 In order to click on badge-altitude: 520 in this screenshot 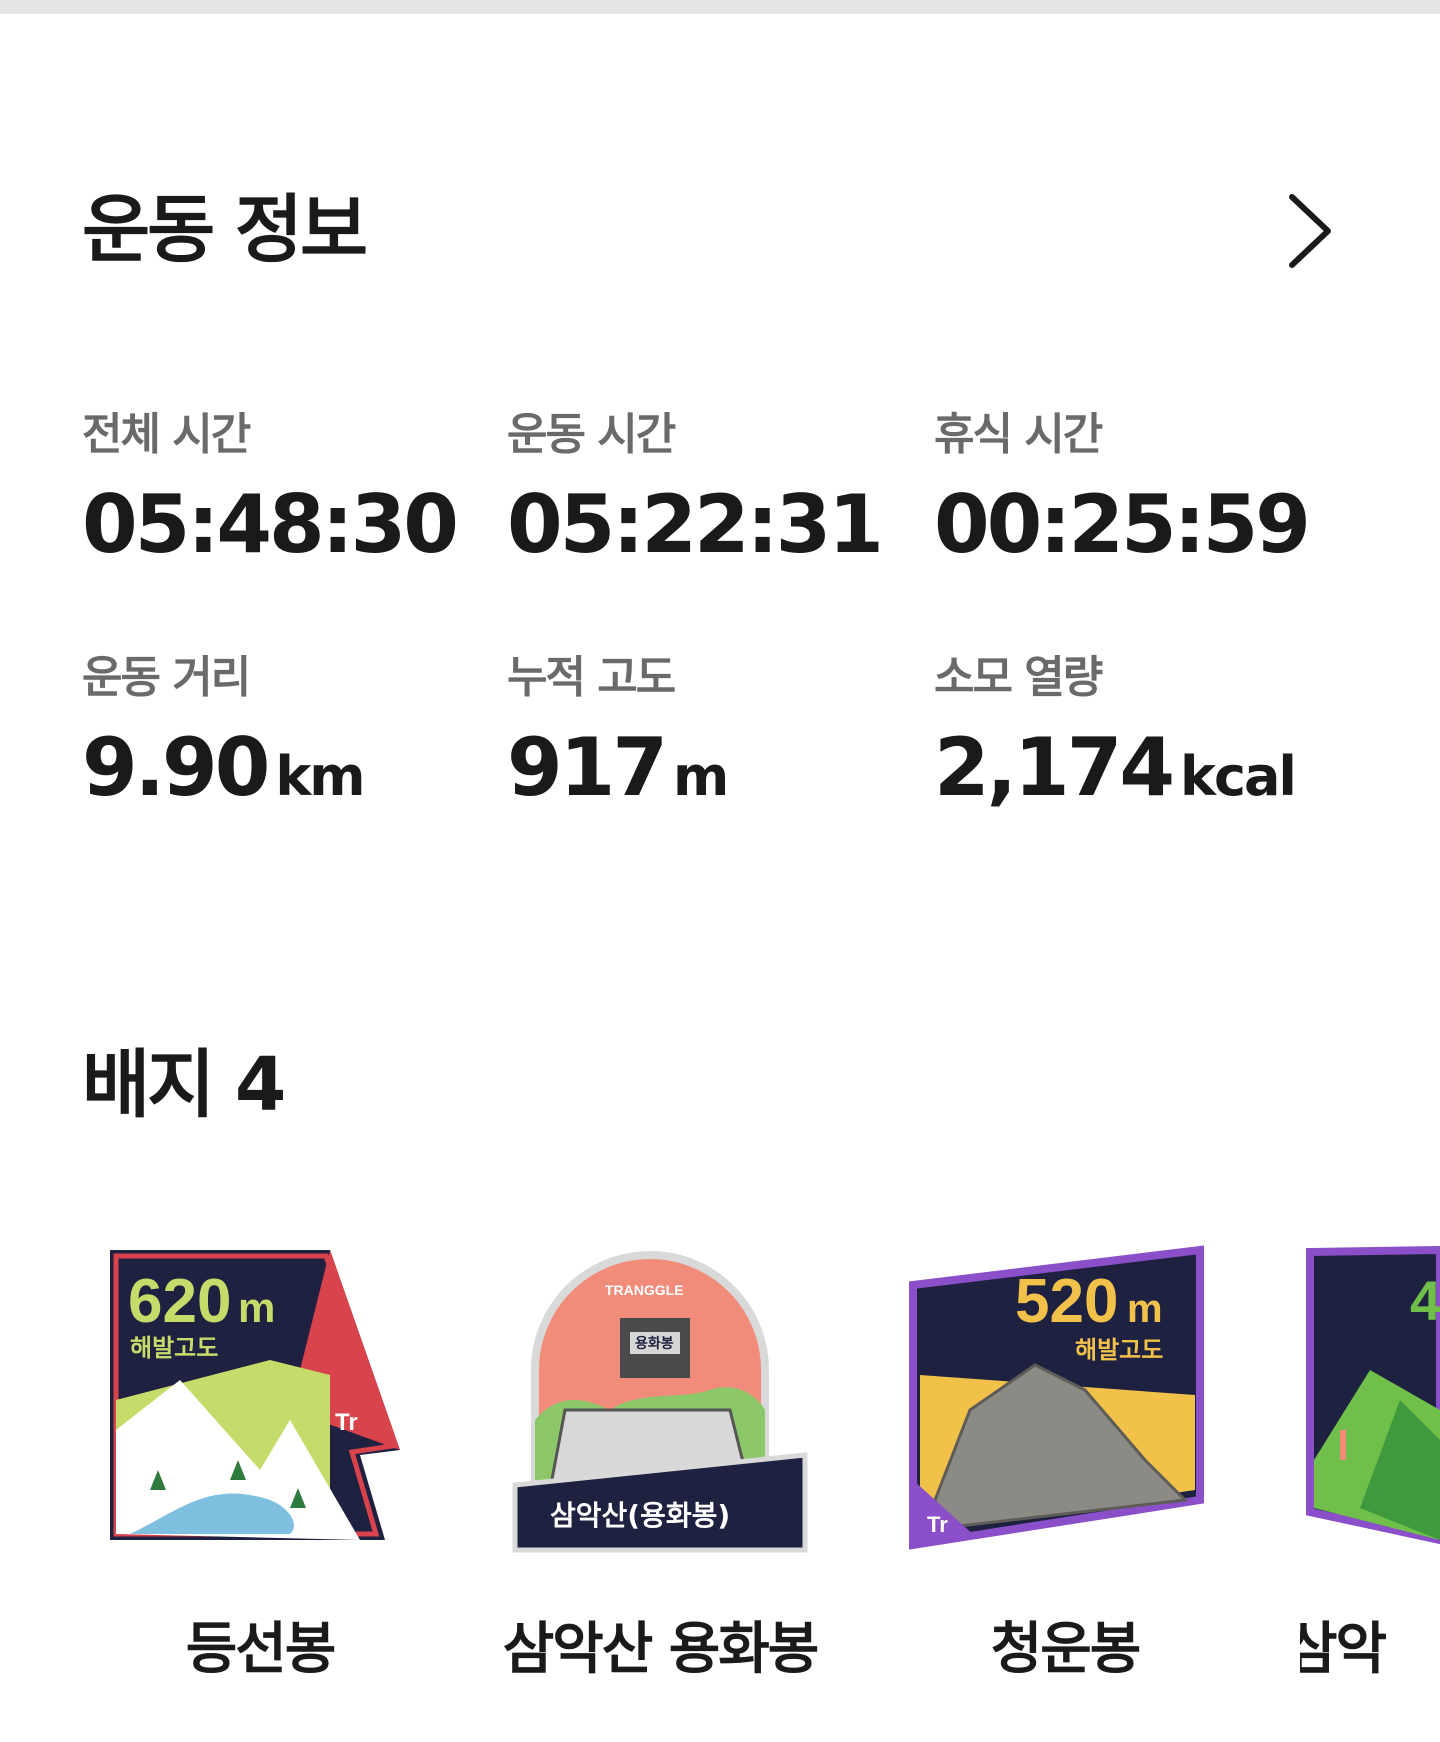, I will do `click(1066, 1301)`.